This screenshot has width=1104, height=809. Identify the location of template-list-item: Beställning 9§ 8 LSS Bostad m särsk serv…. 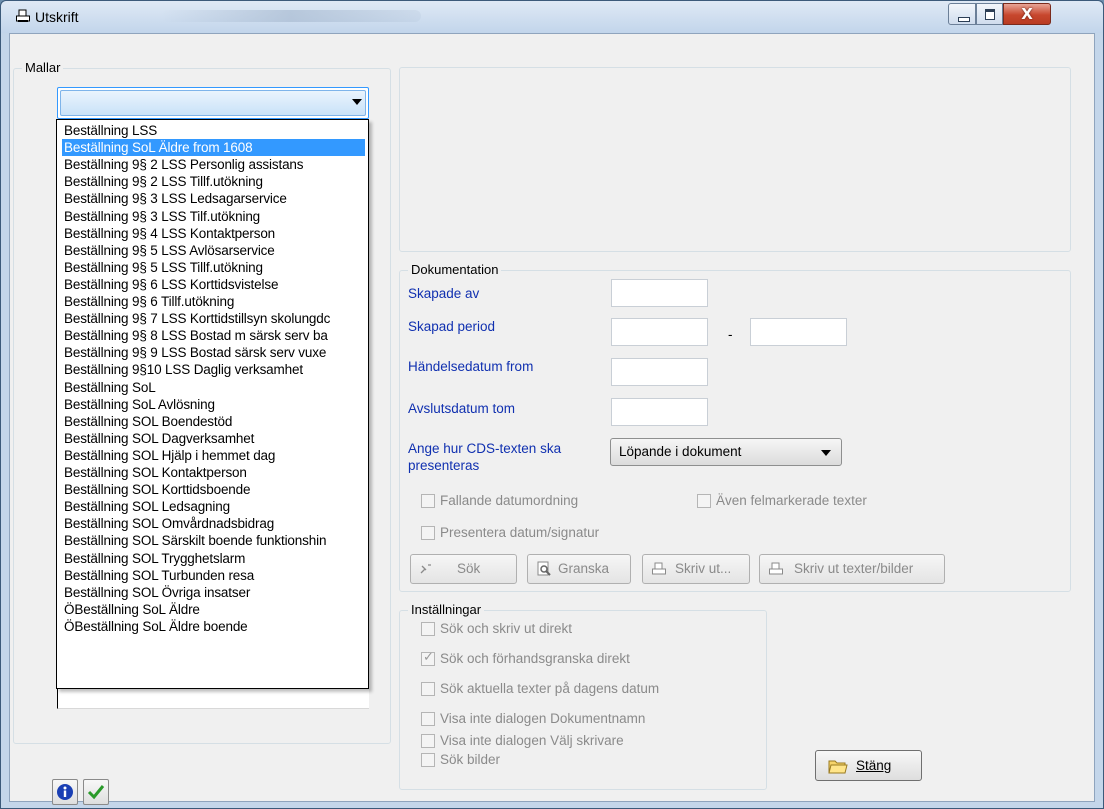
(213, 335).